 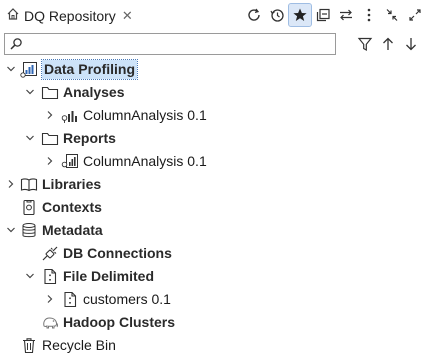 I want to click on move-down-arrow-icon, so click(x=411, y=44).